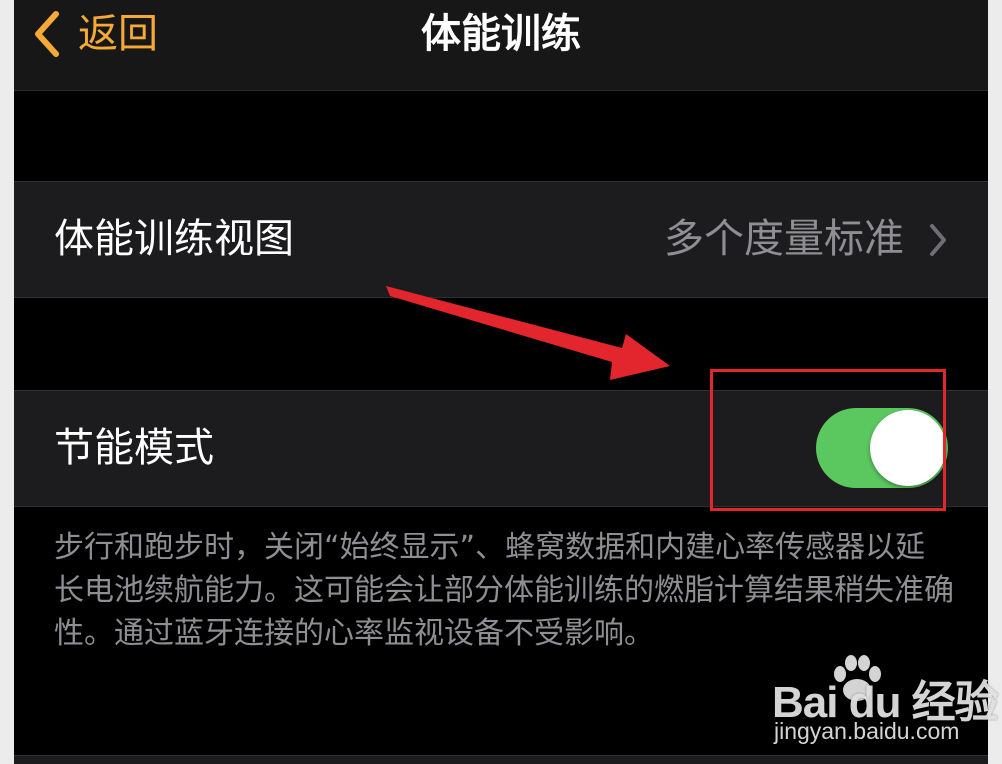  I want to click on power-saving-toggle, so click(882, 448).